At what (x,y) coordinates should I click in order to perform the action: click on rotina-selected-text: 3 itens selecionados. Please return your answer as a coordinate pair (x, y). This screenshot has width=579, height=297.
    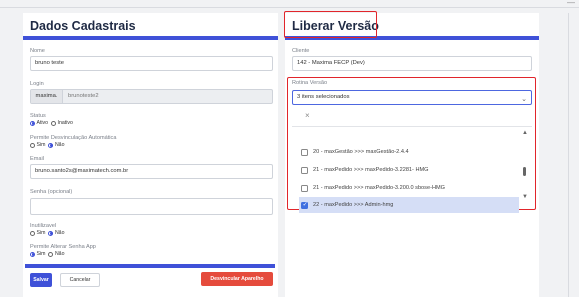
    Looking at the image, I should click on (323, 97).